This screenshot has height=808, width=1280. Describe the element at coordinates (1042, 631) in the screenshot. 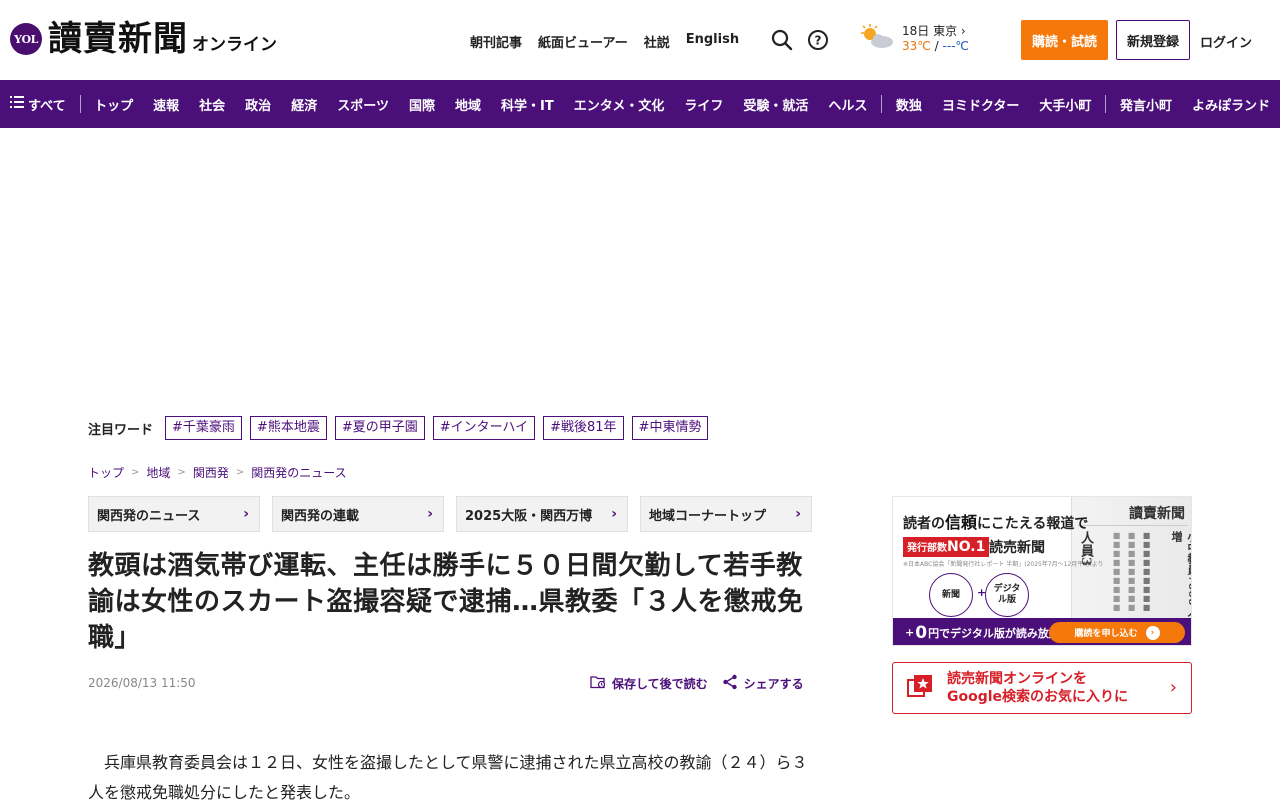

I see `ad-bottom-bar: +0 円でデジタル版が読み放題! 購読を申し込む ›` at that location.